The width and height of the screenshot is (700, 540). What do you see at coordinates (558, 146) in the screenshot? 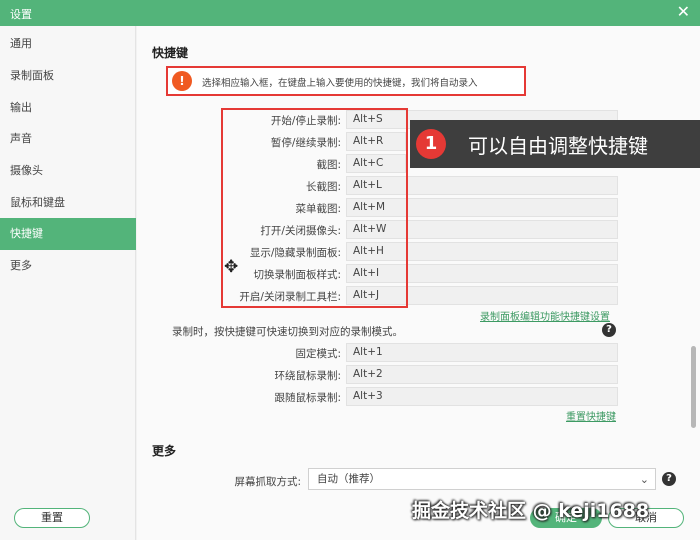
I see `annotation-text: 可以自由调整快捷键` at bounding box center [558, 146].